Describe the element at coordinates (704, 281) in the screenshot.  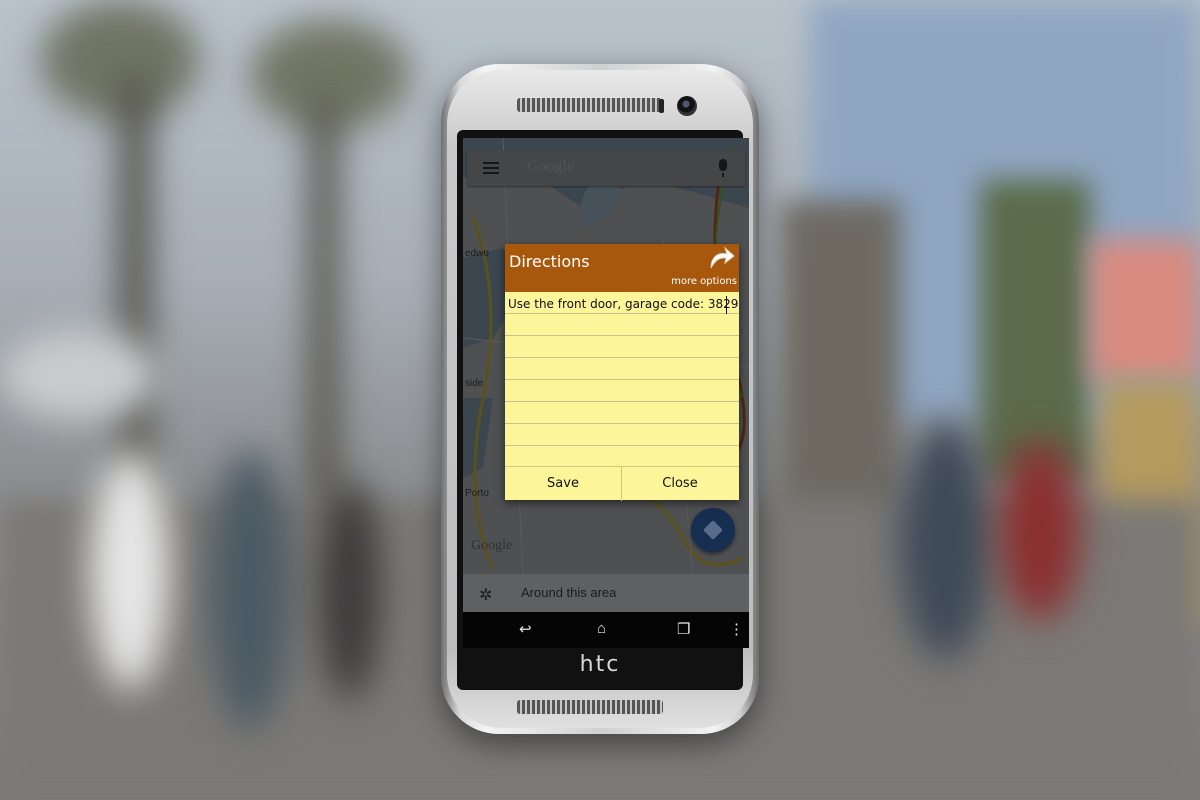
I see `more-options-link: more options` at that location.